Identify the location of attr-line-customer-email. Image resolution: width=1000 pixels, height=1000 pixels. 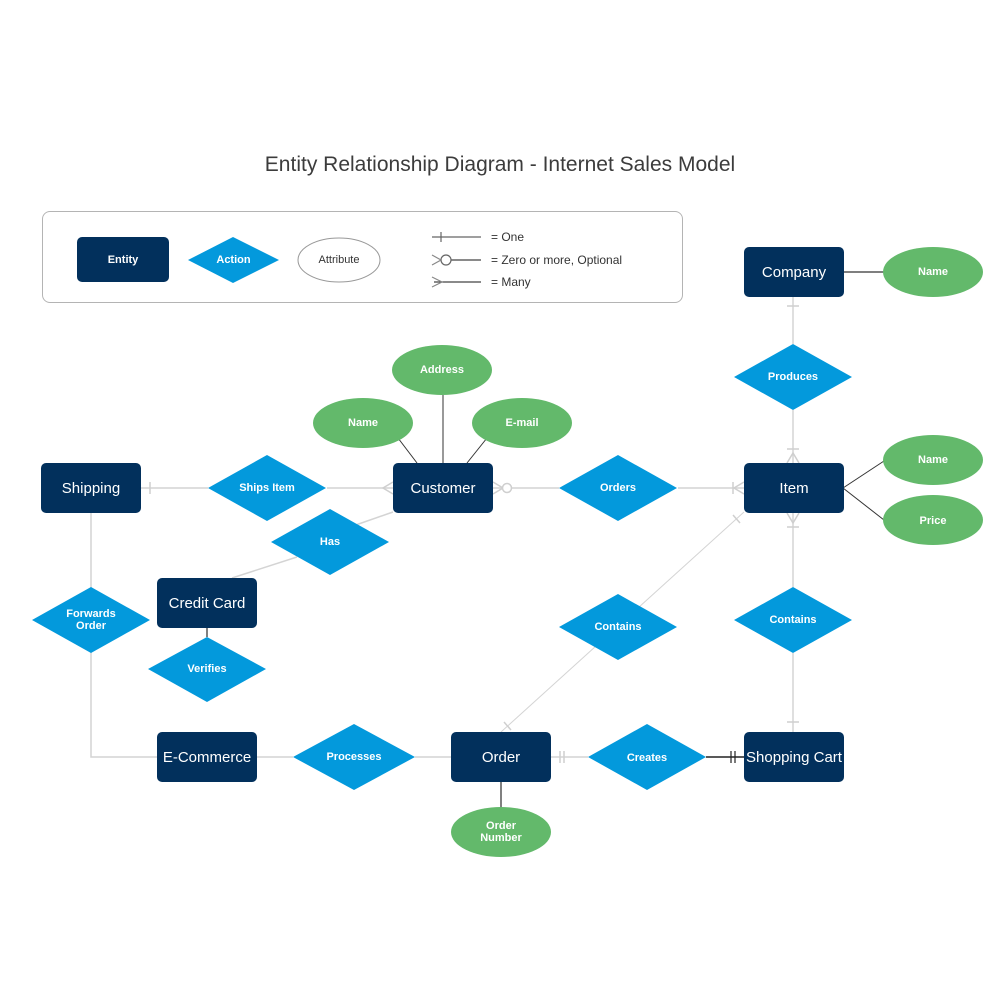
(477, 450).